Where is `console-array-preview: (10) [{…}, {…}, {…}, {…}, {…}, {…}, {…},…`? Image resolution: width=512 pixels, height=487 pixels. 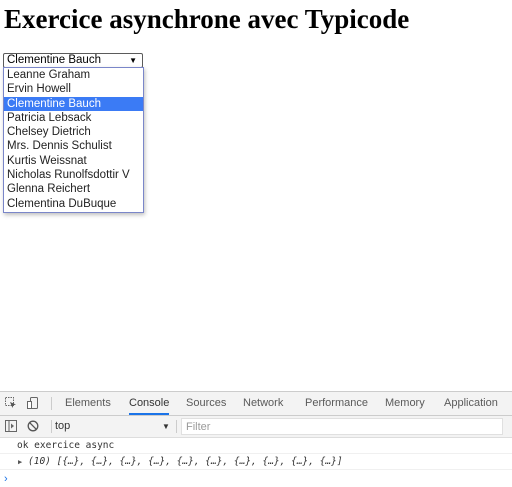
console-array-preview: (10) [{…}, {…}, {…}, {…}, {…}, {…}, {…},… is located at coordinates (185, 461).